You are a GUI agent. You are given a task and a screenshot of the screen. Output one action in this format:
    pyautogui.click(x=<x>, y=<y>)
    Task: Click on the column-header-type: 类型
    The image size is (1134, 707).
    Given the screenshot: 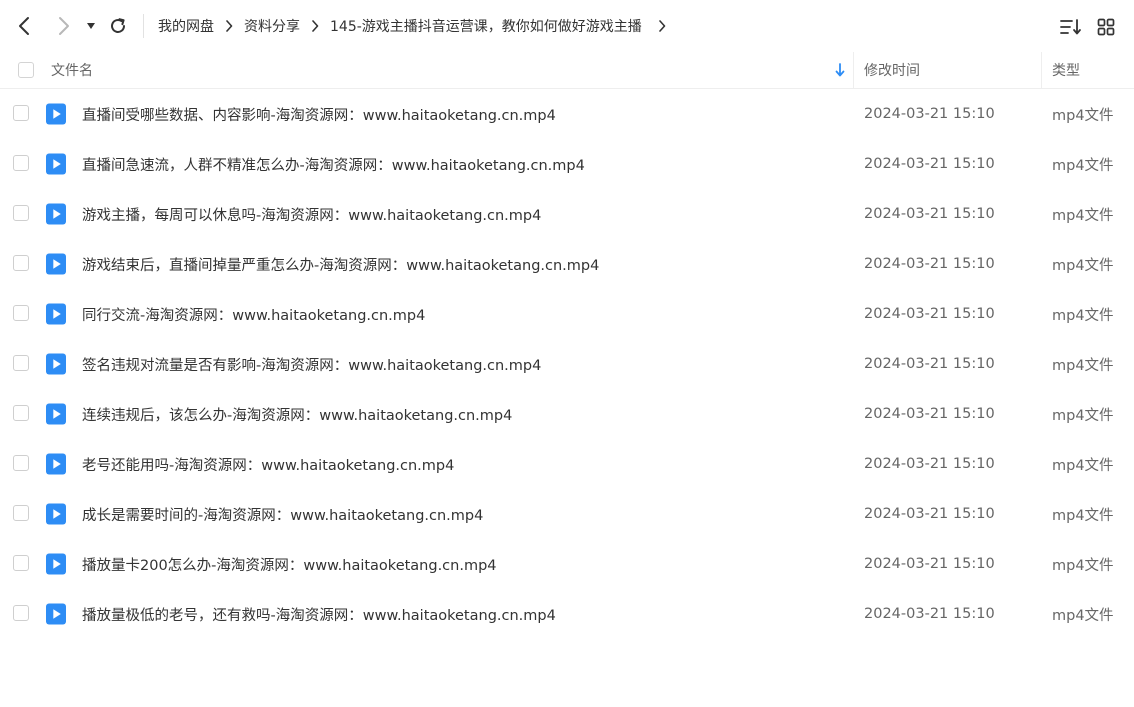 What is the action you would take?
    pyautogui.click(x=1066, y=70)
    